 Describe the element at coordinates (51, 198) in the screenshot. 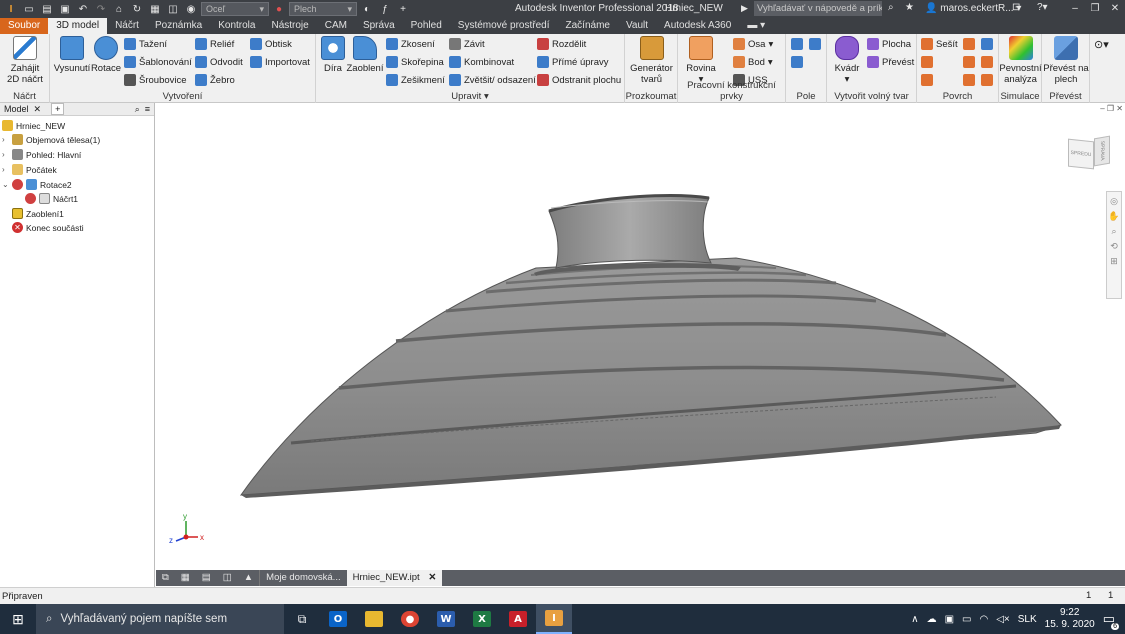

I see `tree-item-sketch: Náčrt1` at that location.